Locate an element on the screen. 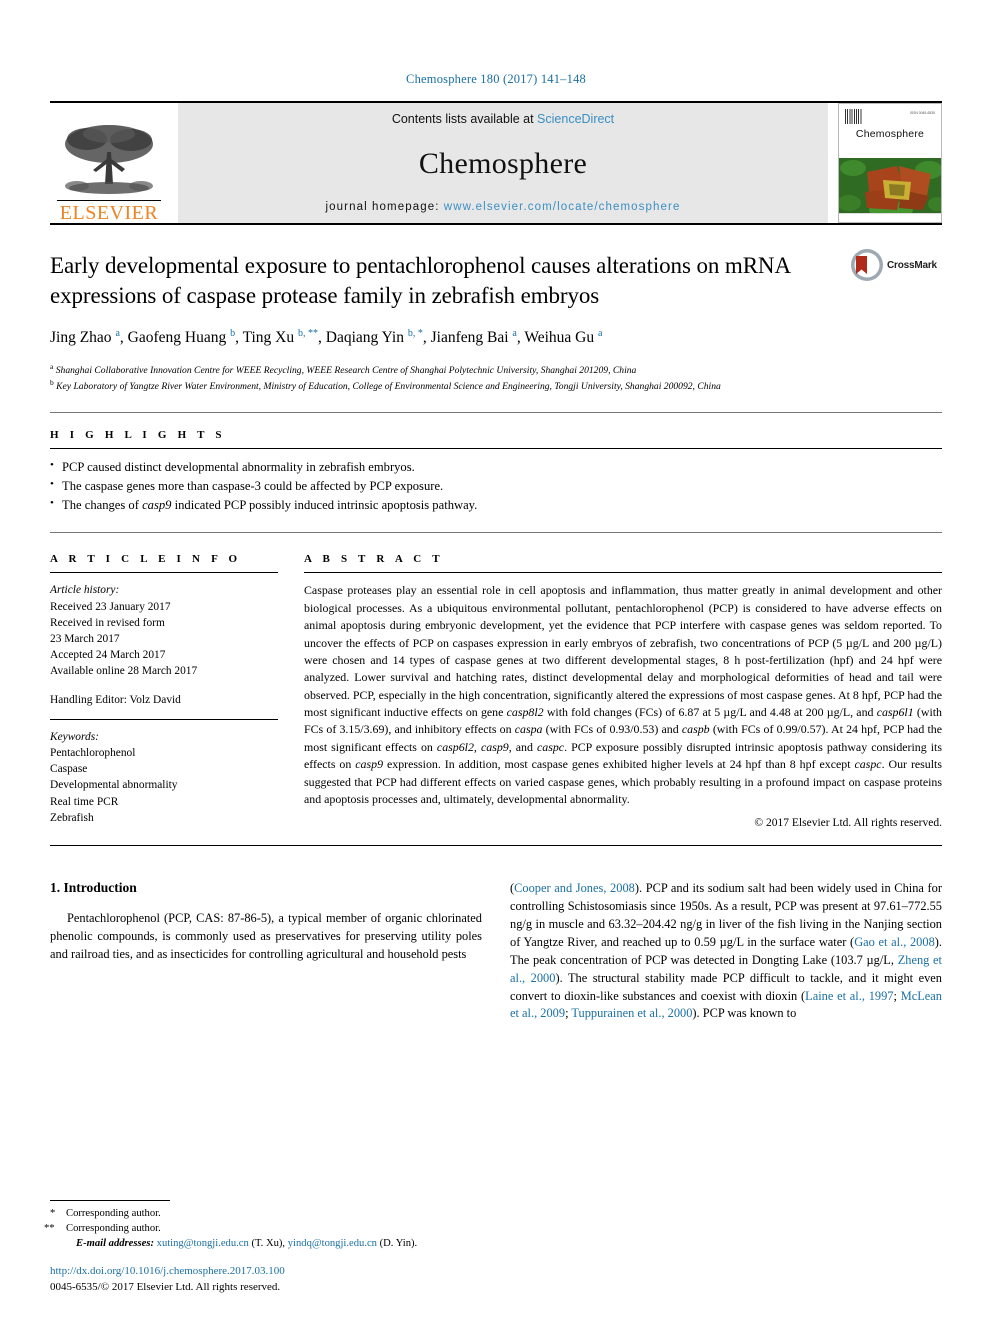 The image size is (992, 1323). footnote-corresponding-2-text: Corresponding author. is located at coordinates (113, 1228).